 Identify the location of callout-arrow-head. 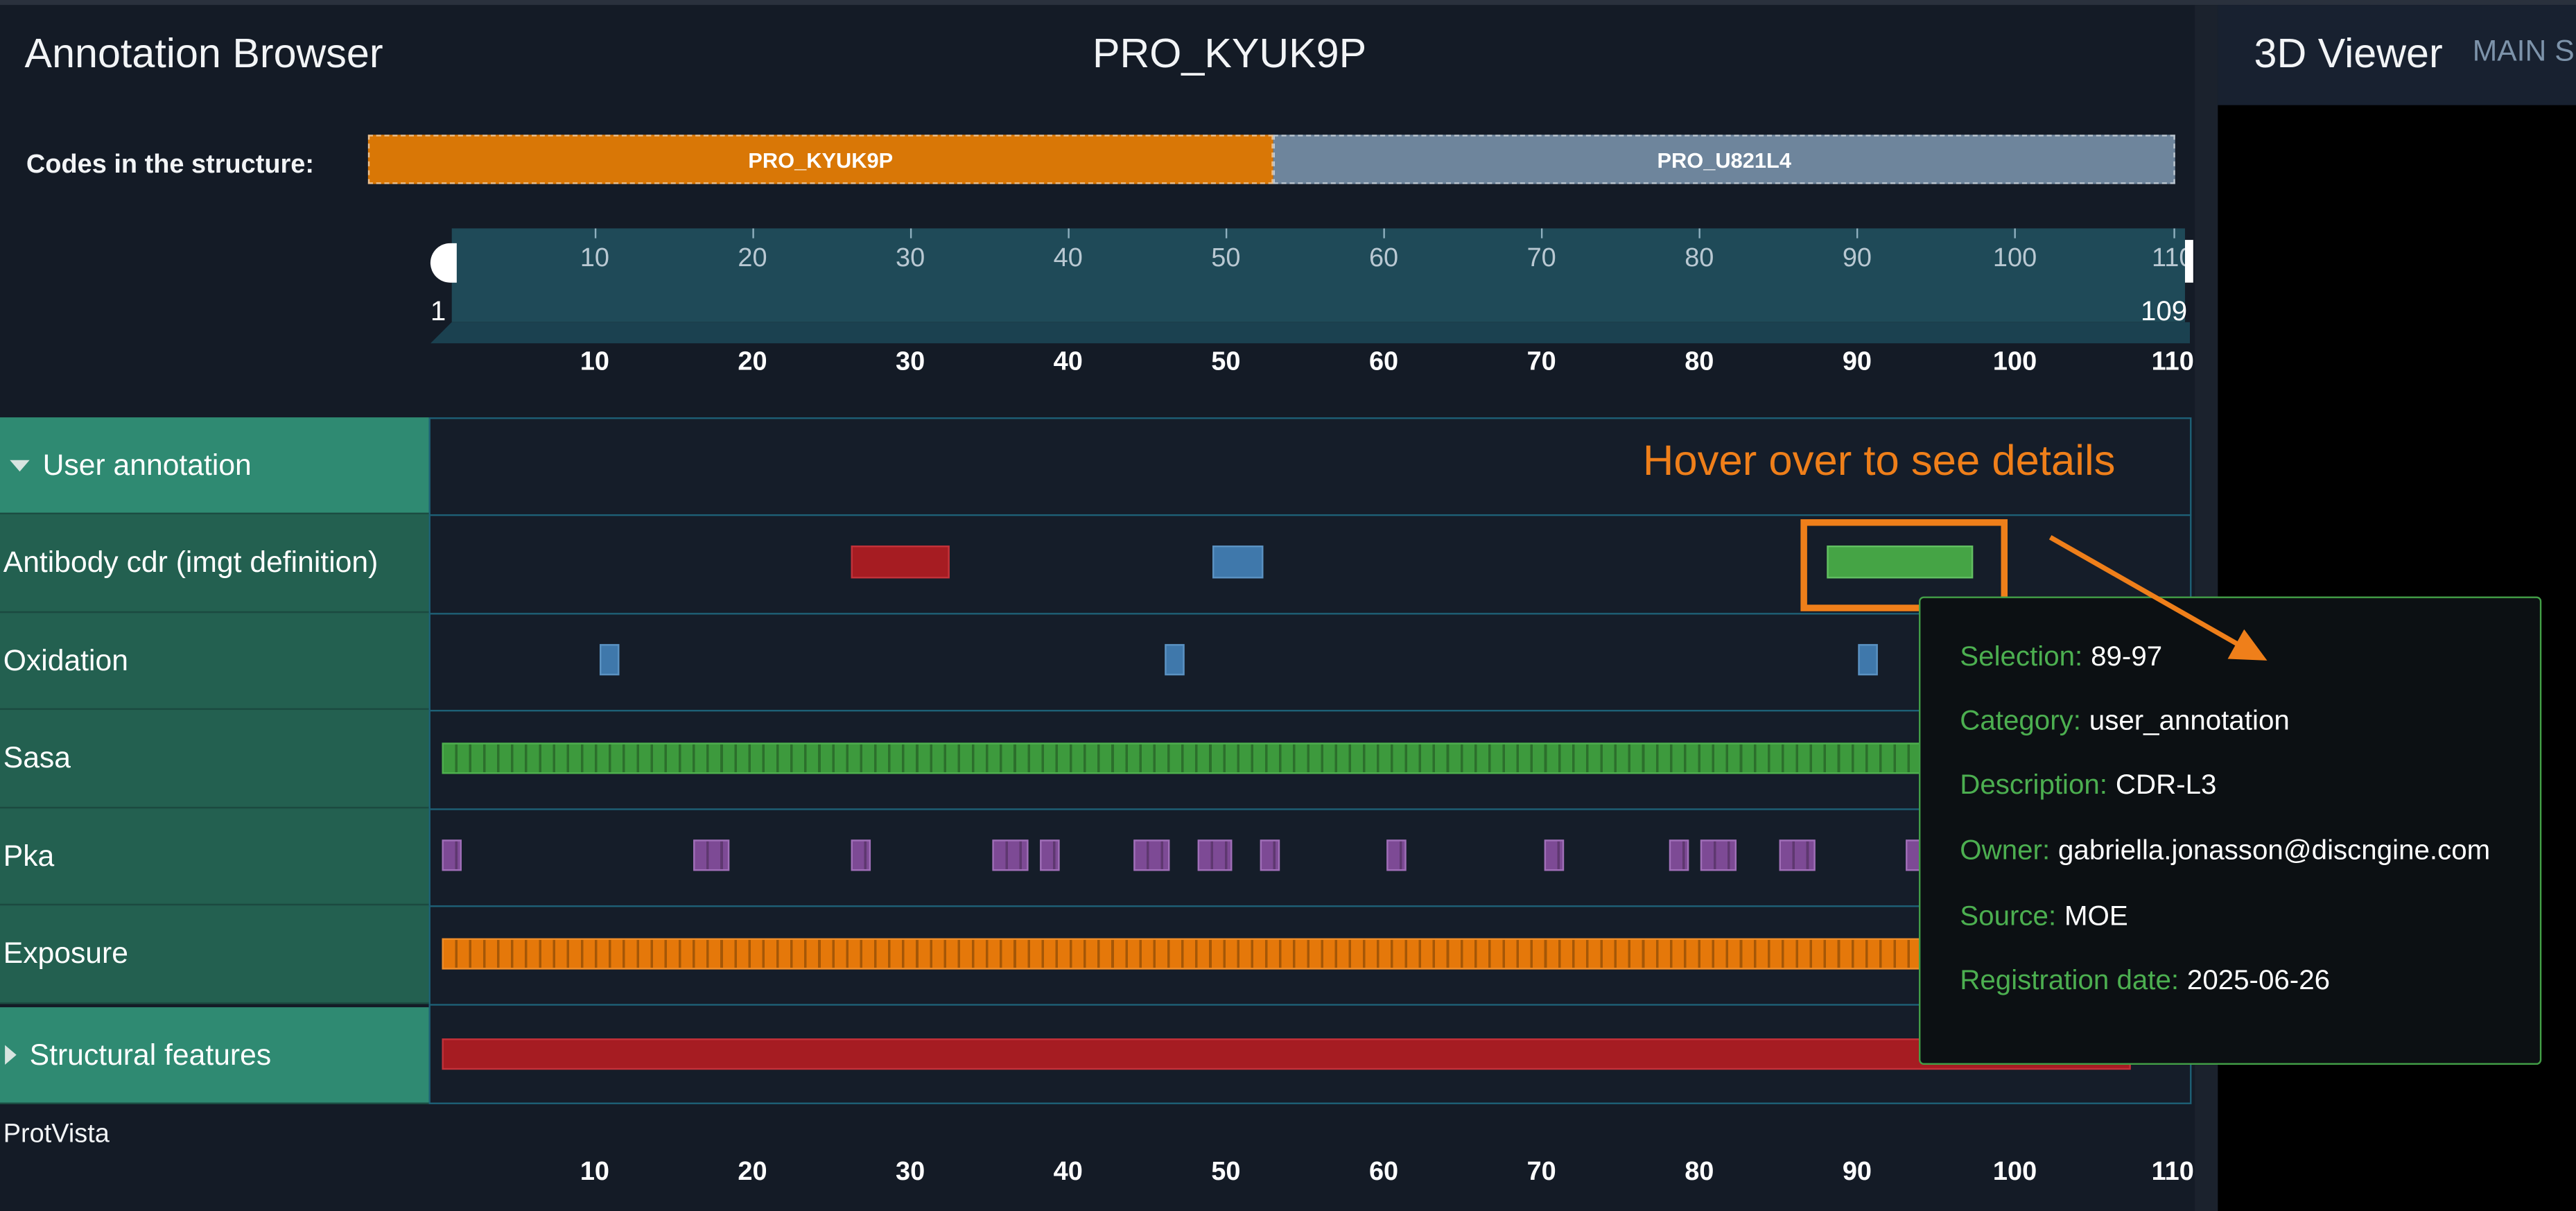
(2247, 645).